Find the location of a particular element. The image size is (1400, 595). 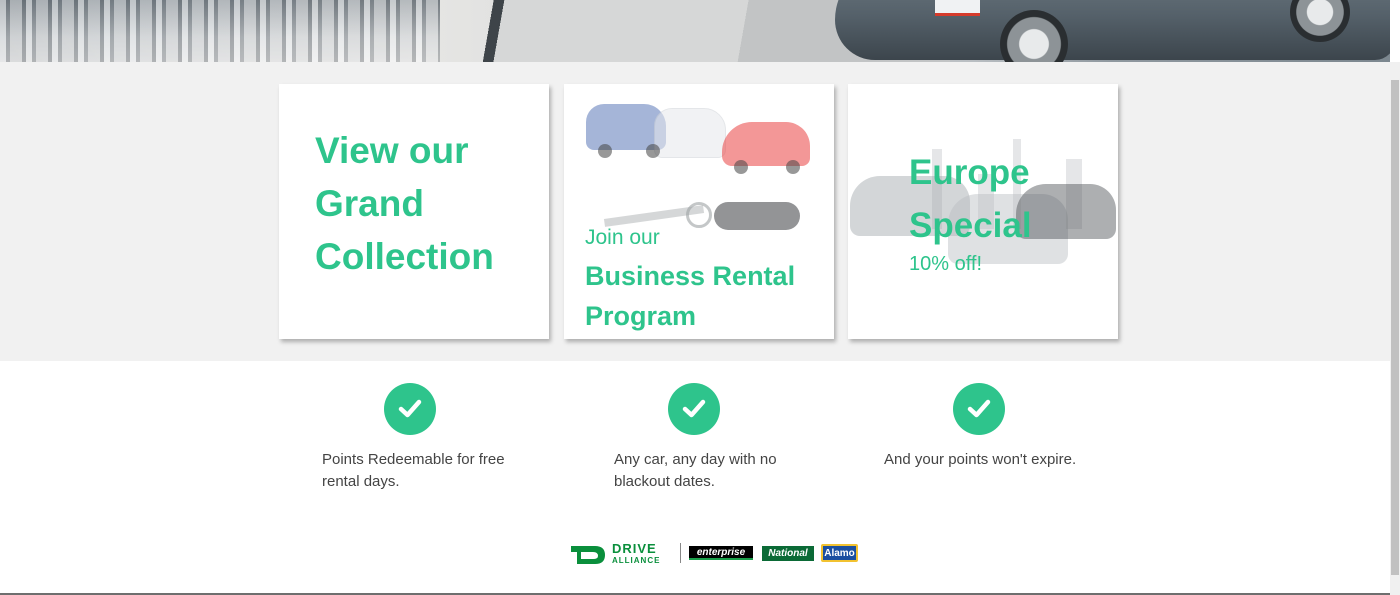

enterprise-logo: enterprise is located at coordinates (721, 553).